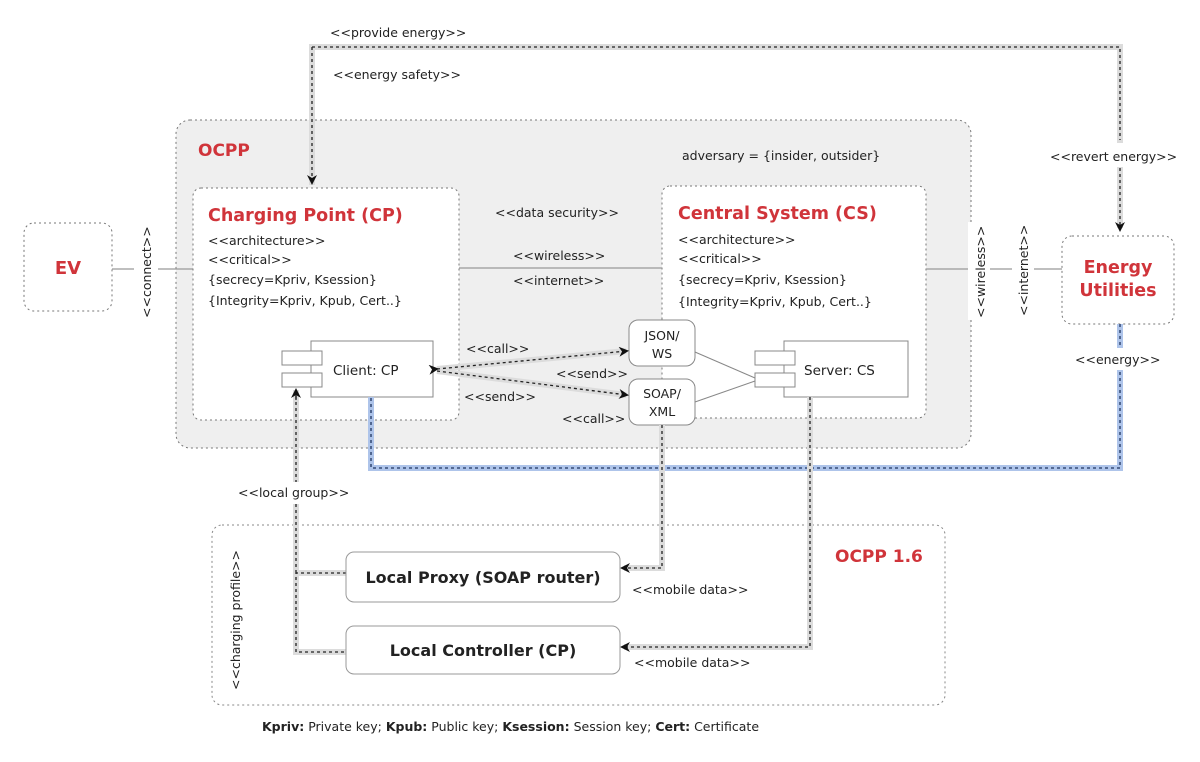 This screenshot has width=1200, height=762. I want to click on cs-title: Central System (CS), so click(777, 214).